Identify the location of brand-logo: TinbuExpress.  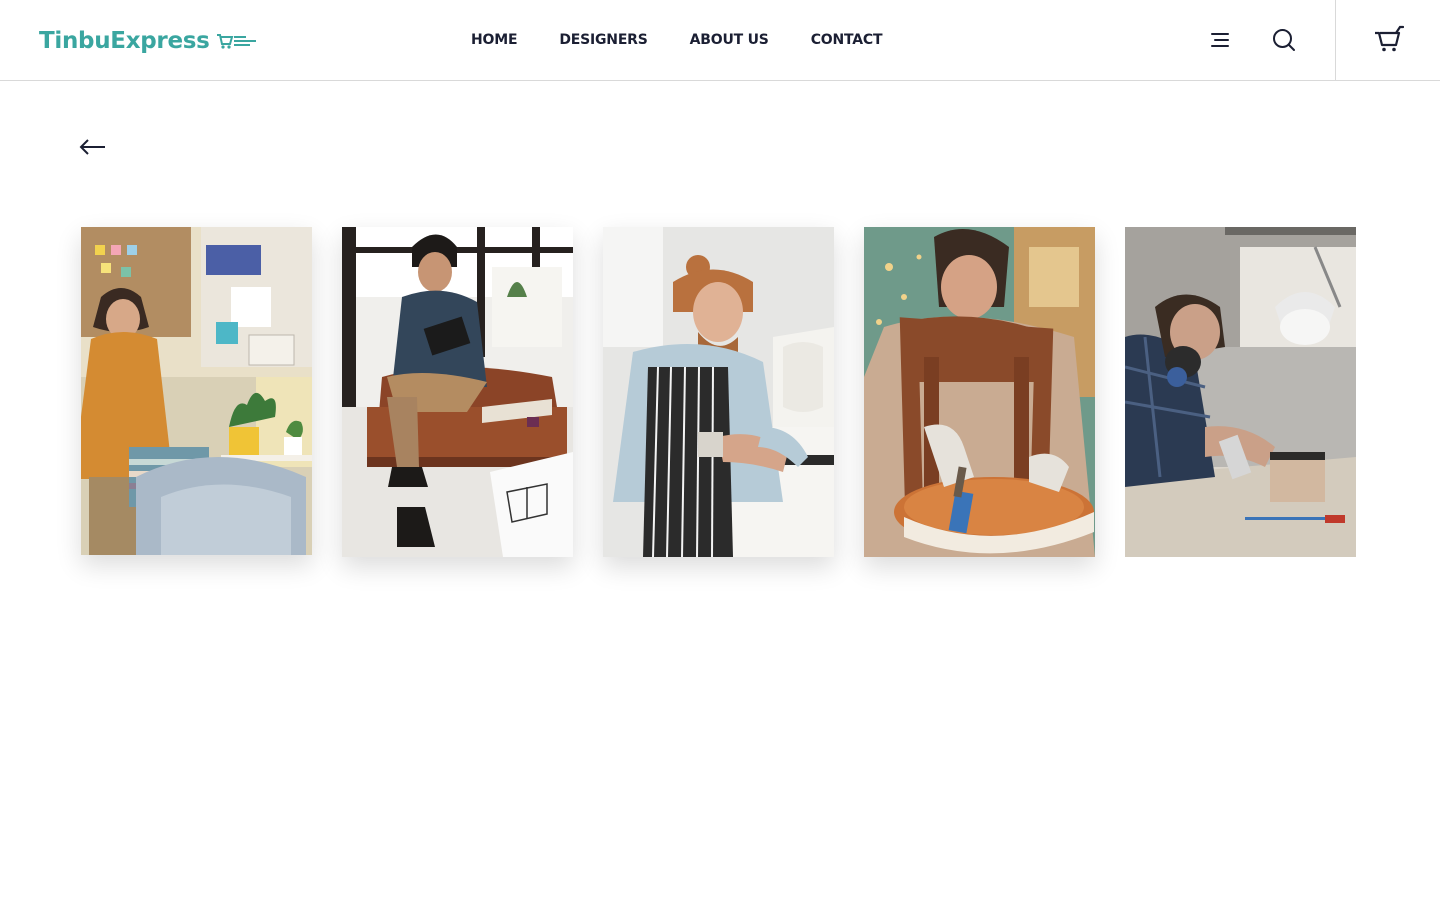
(148, 41).